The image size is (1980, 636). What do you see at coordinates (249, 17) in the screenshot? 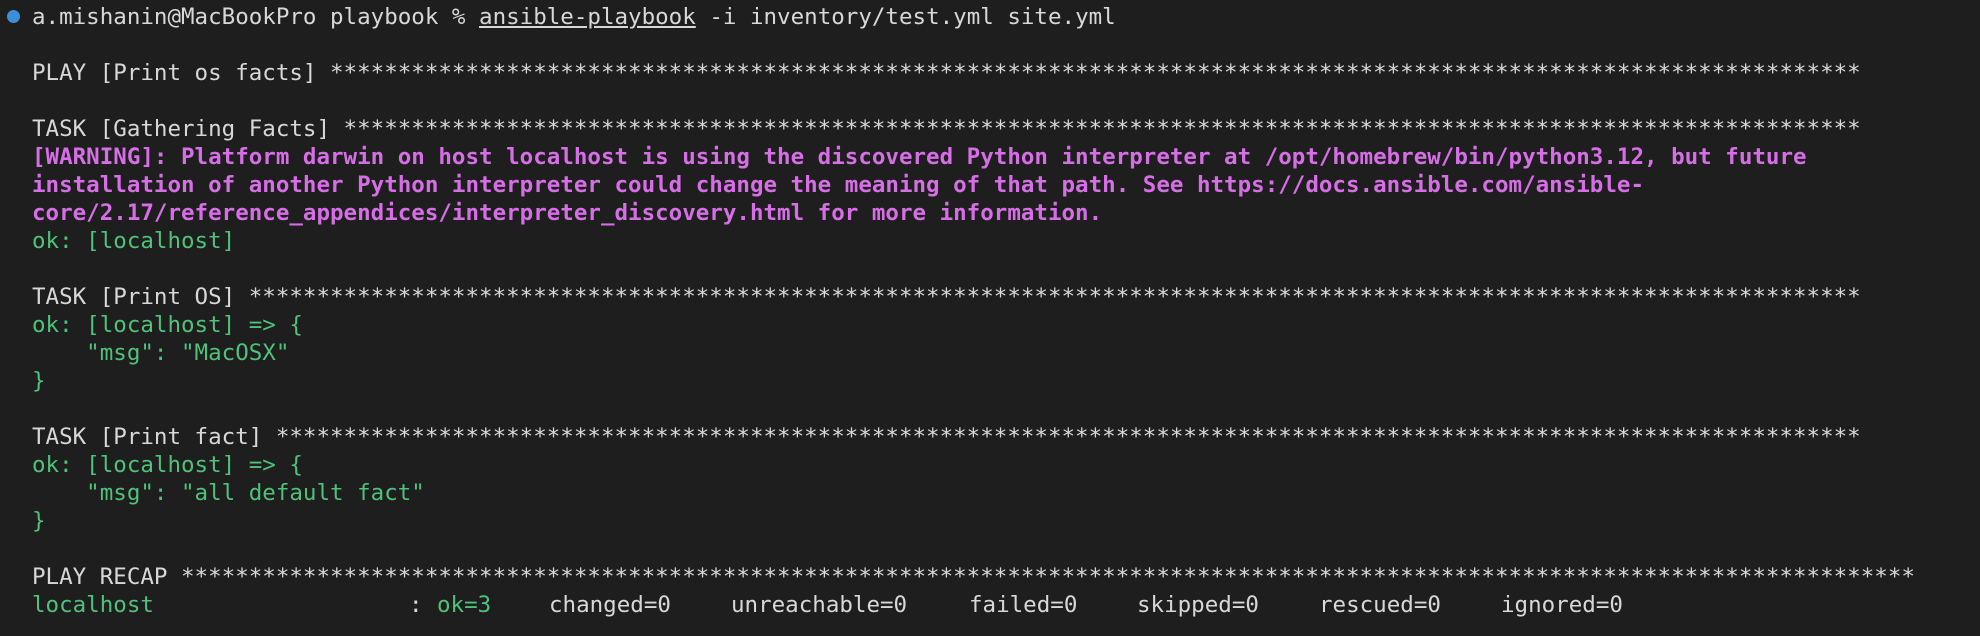
I see `prompt-user-host: a.mishanin@MacBookPro playbook %` at bounding box center [249, 17].